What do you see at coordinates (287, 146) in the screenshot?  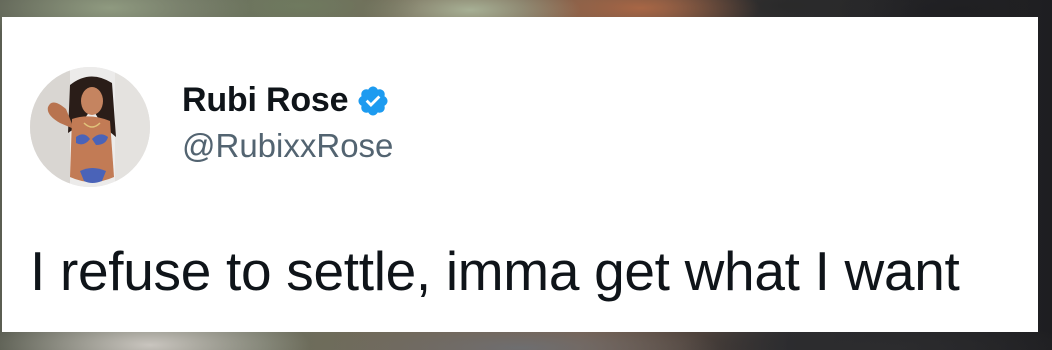 I see `author-handle: @RubixxRose` at bounding box center [287, 146].